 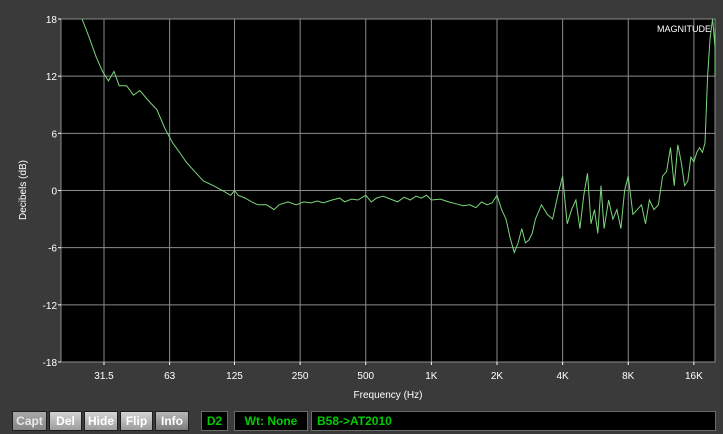 I want to click on weighting-field: Wt: None, so click(x=271, y=421).